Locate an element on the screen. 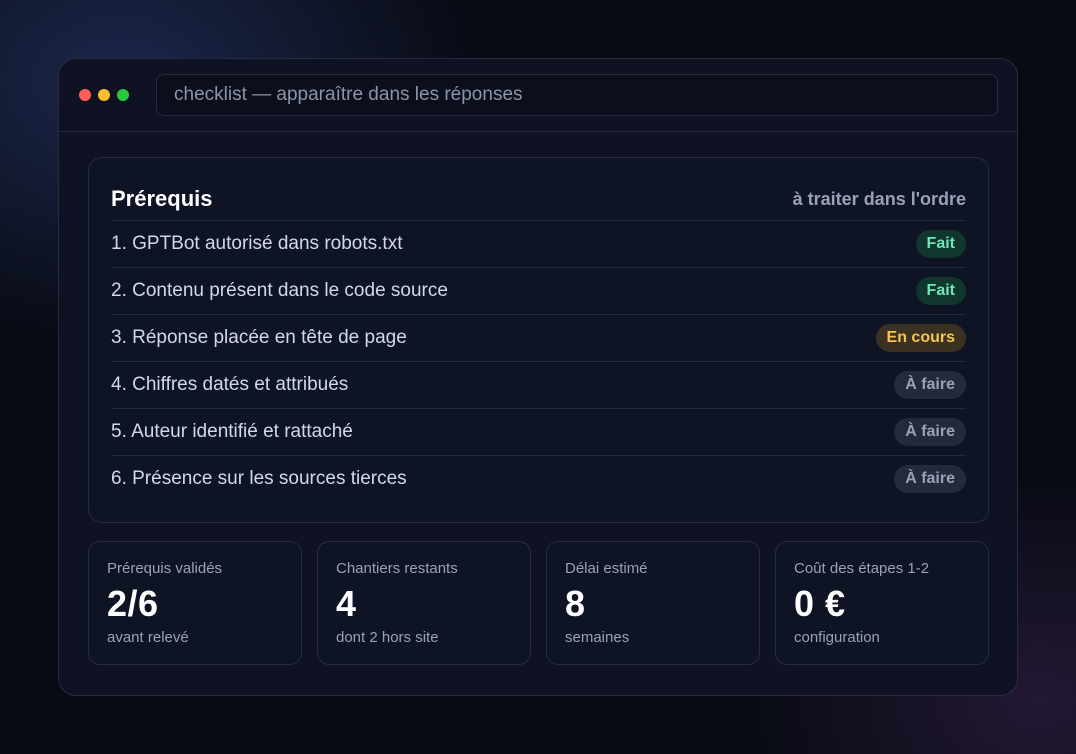 The width and height of the screenshot is (1076, 754). close-dot-icon is located at coordinates (85, 95).